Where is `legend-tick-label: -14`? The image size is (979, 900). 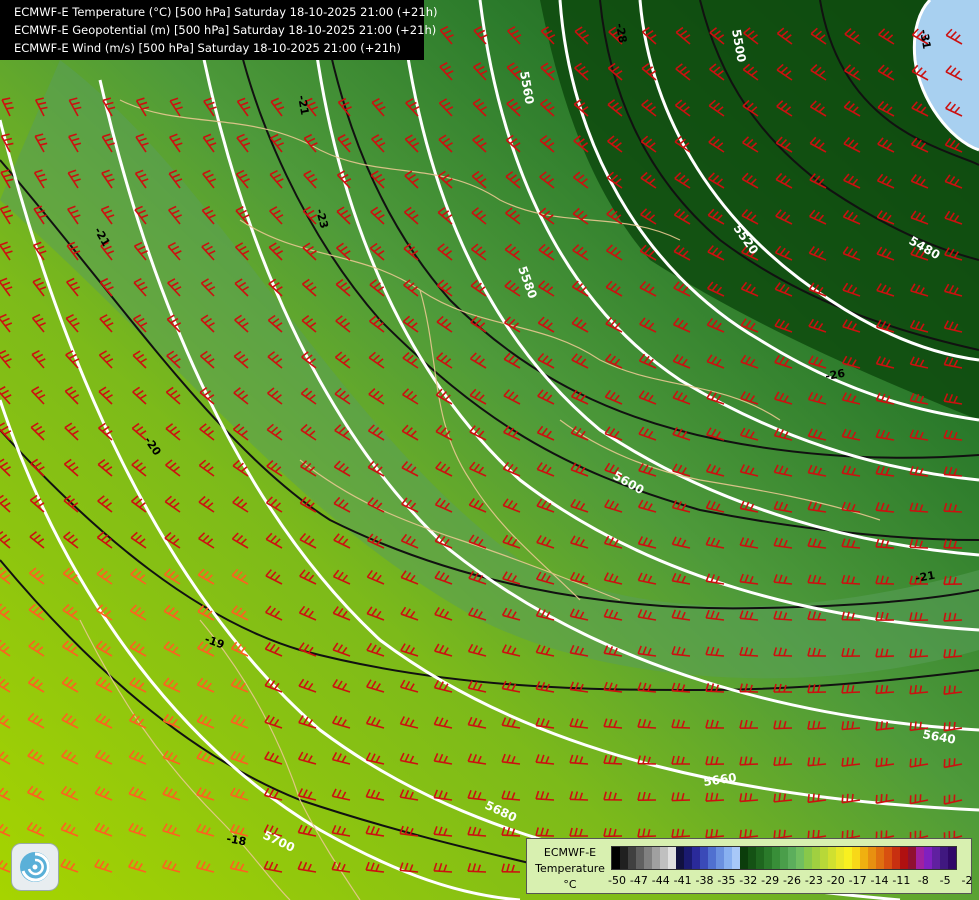
legend-tick-label: -14 is located at coordinates (879, 880).